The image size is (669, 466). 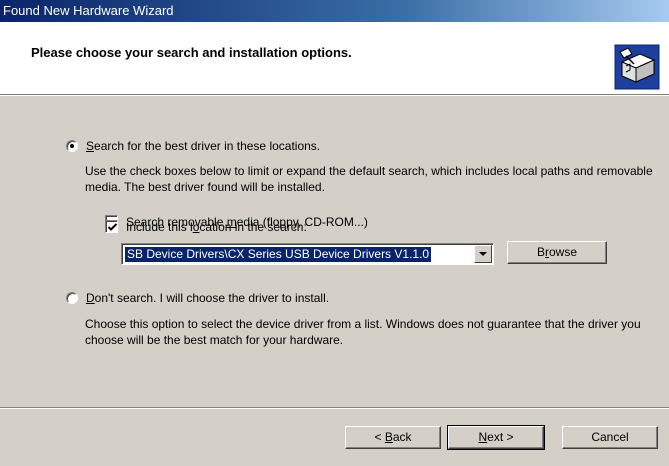 I want to click on footer-divider, so click(x=334, y=408).